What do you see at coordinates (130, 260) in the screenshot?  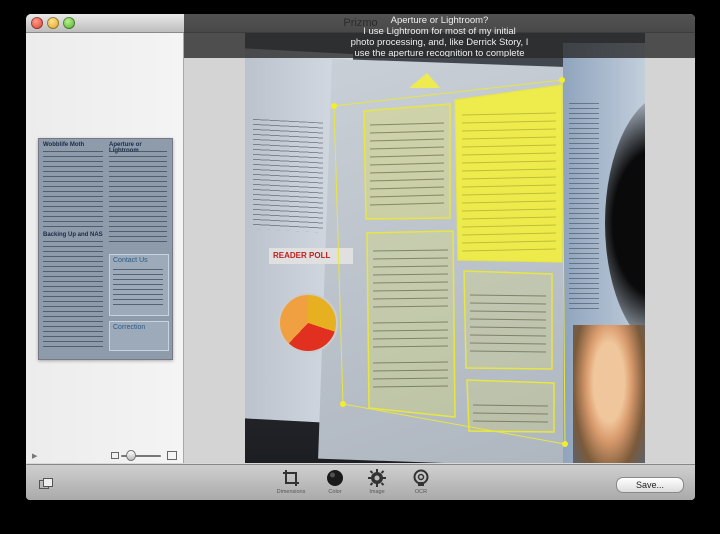 I see `thumb-heading-4: Contact Us` at bounding box center [130, 260].